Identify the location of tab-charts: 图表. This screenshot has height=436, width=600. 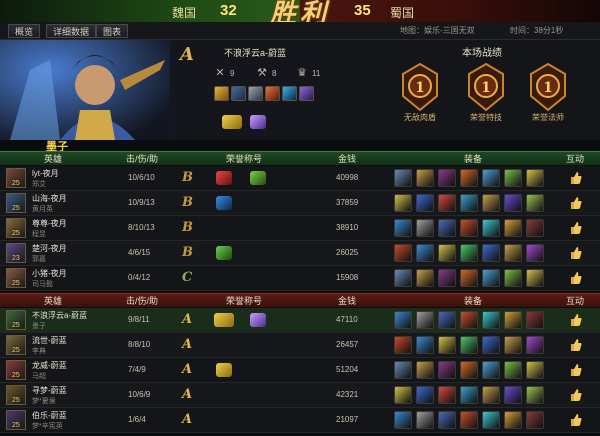
(112, 31).